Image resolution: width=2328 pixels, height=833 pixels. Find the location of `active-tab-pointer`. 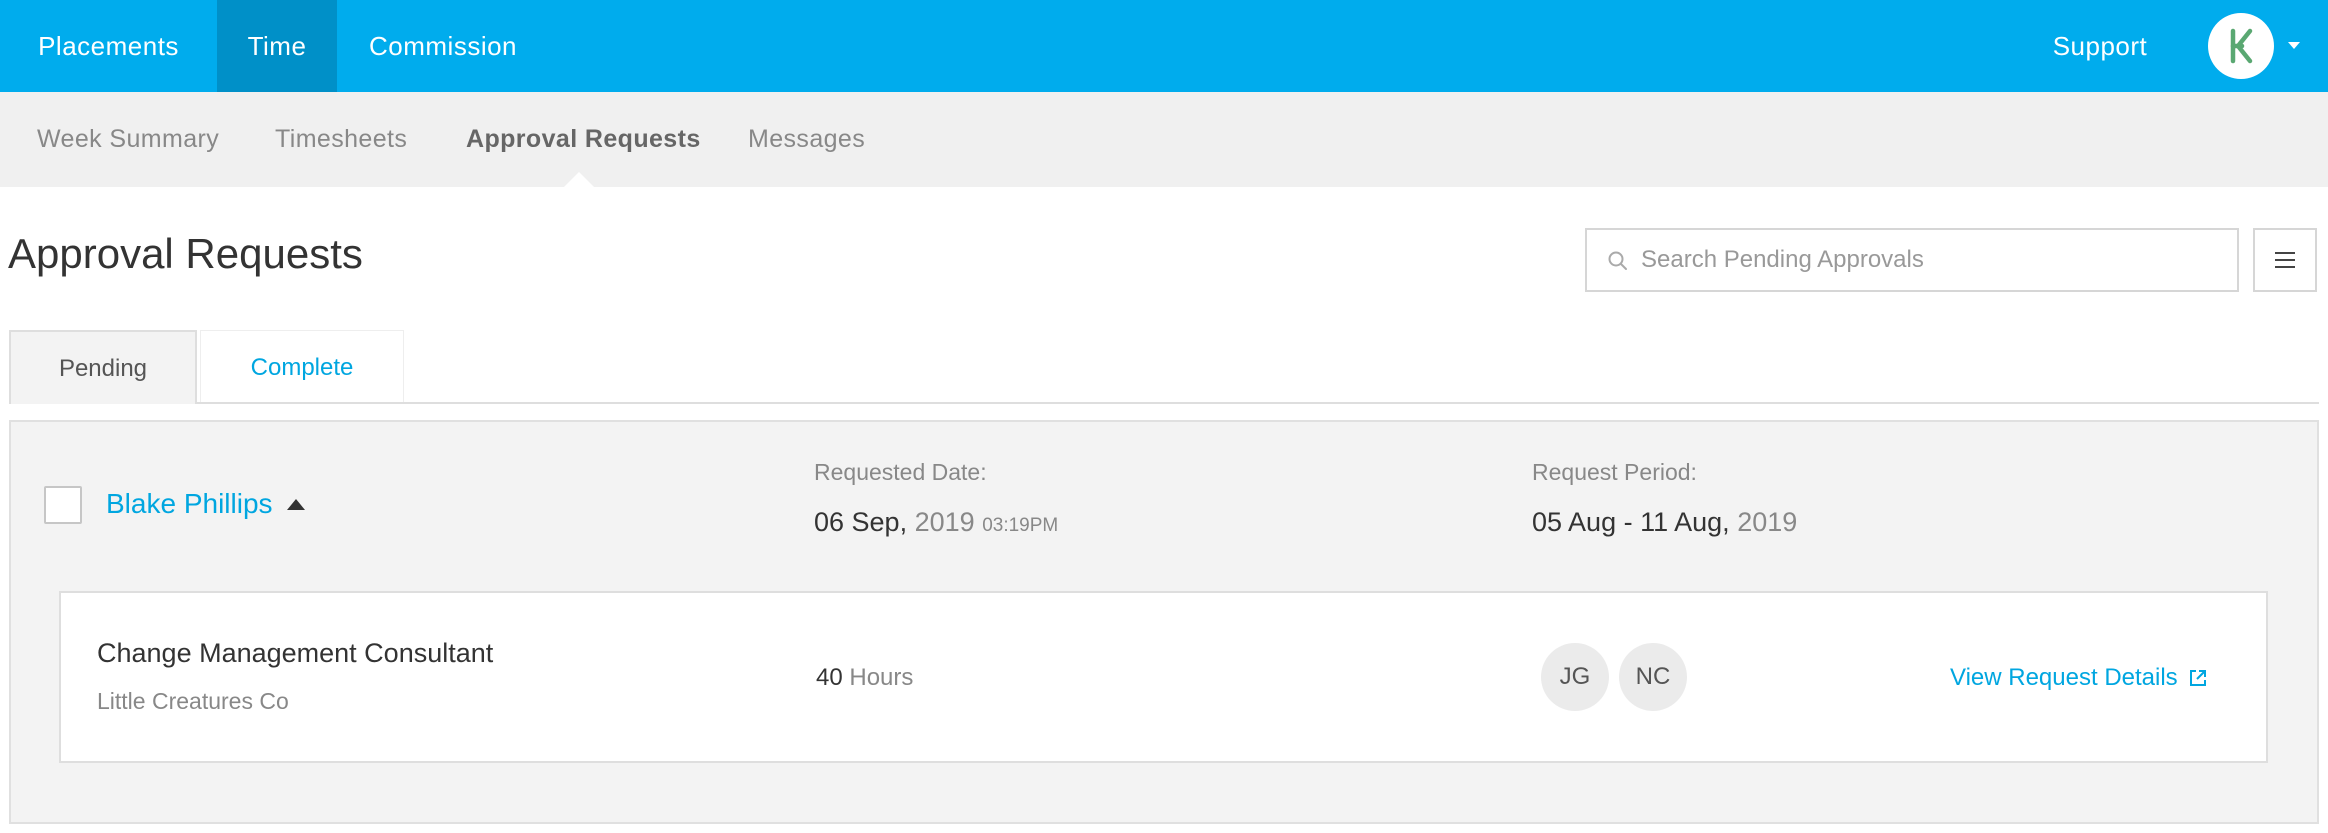

active-tab-pointer is located at coordinates (579, 180).